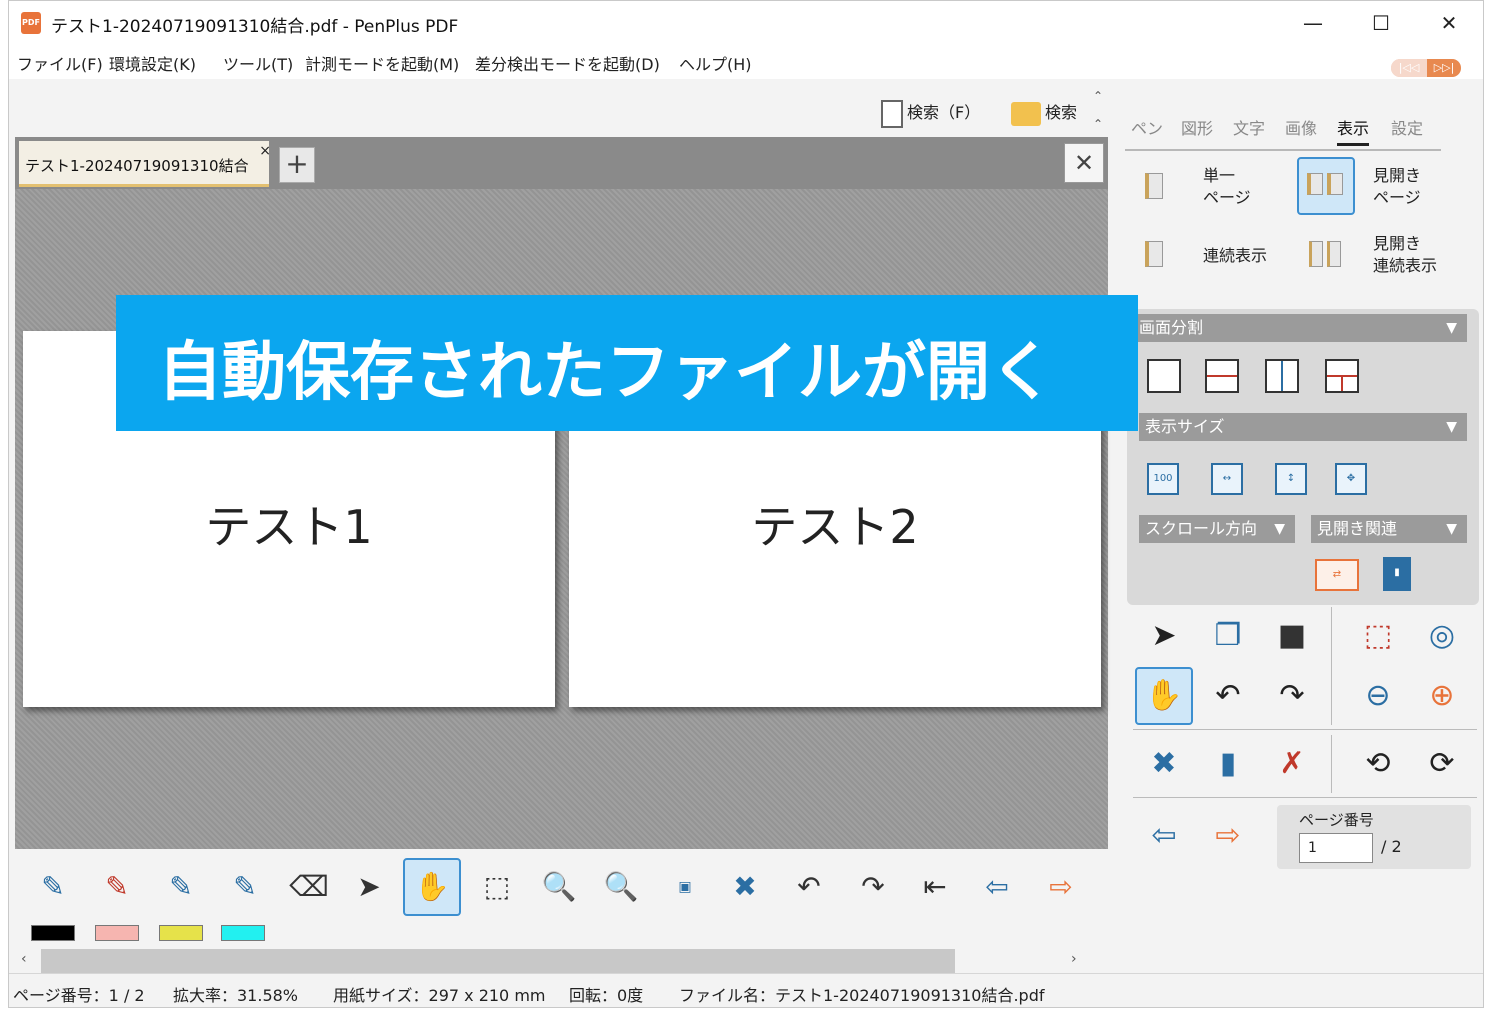 This screenshot has height=1011, width=1487. Describe the element at coordinates (1337, 575) in the screenshot. I see `swap-pages-icon: ⇄` at that location.